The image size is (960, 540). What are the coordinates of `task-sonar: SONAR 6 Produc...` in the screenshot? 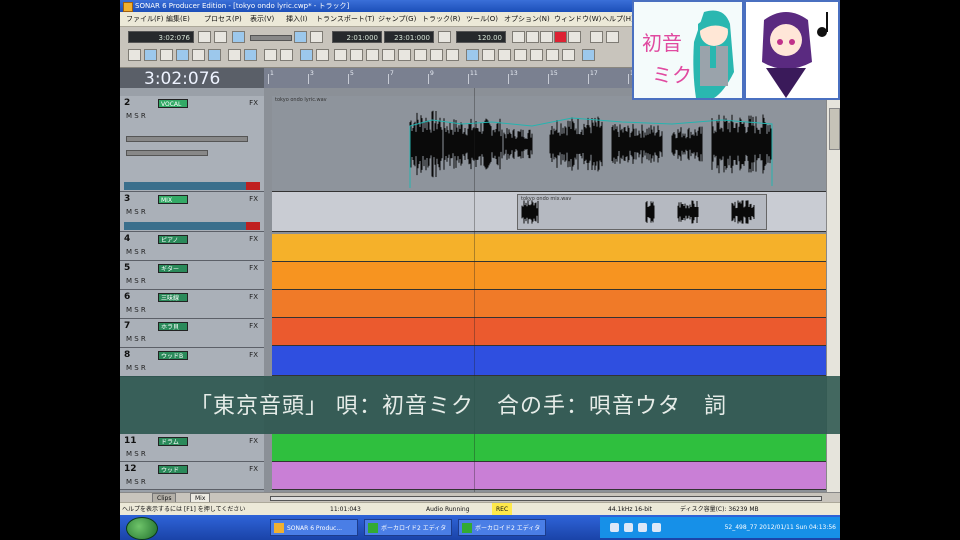 It's located at (314, 527).